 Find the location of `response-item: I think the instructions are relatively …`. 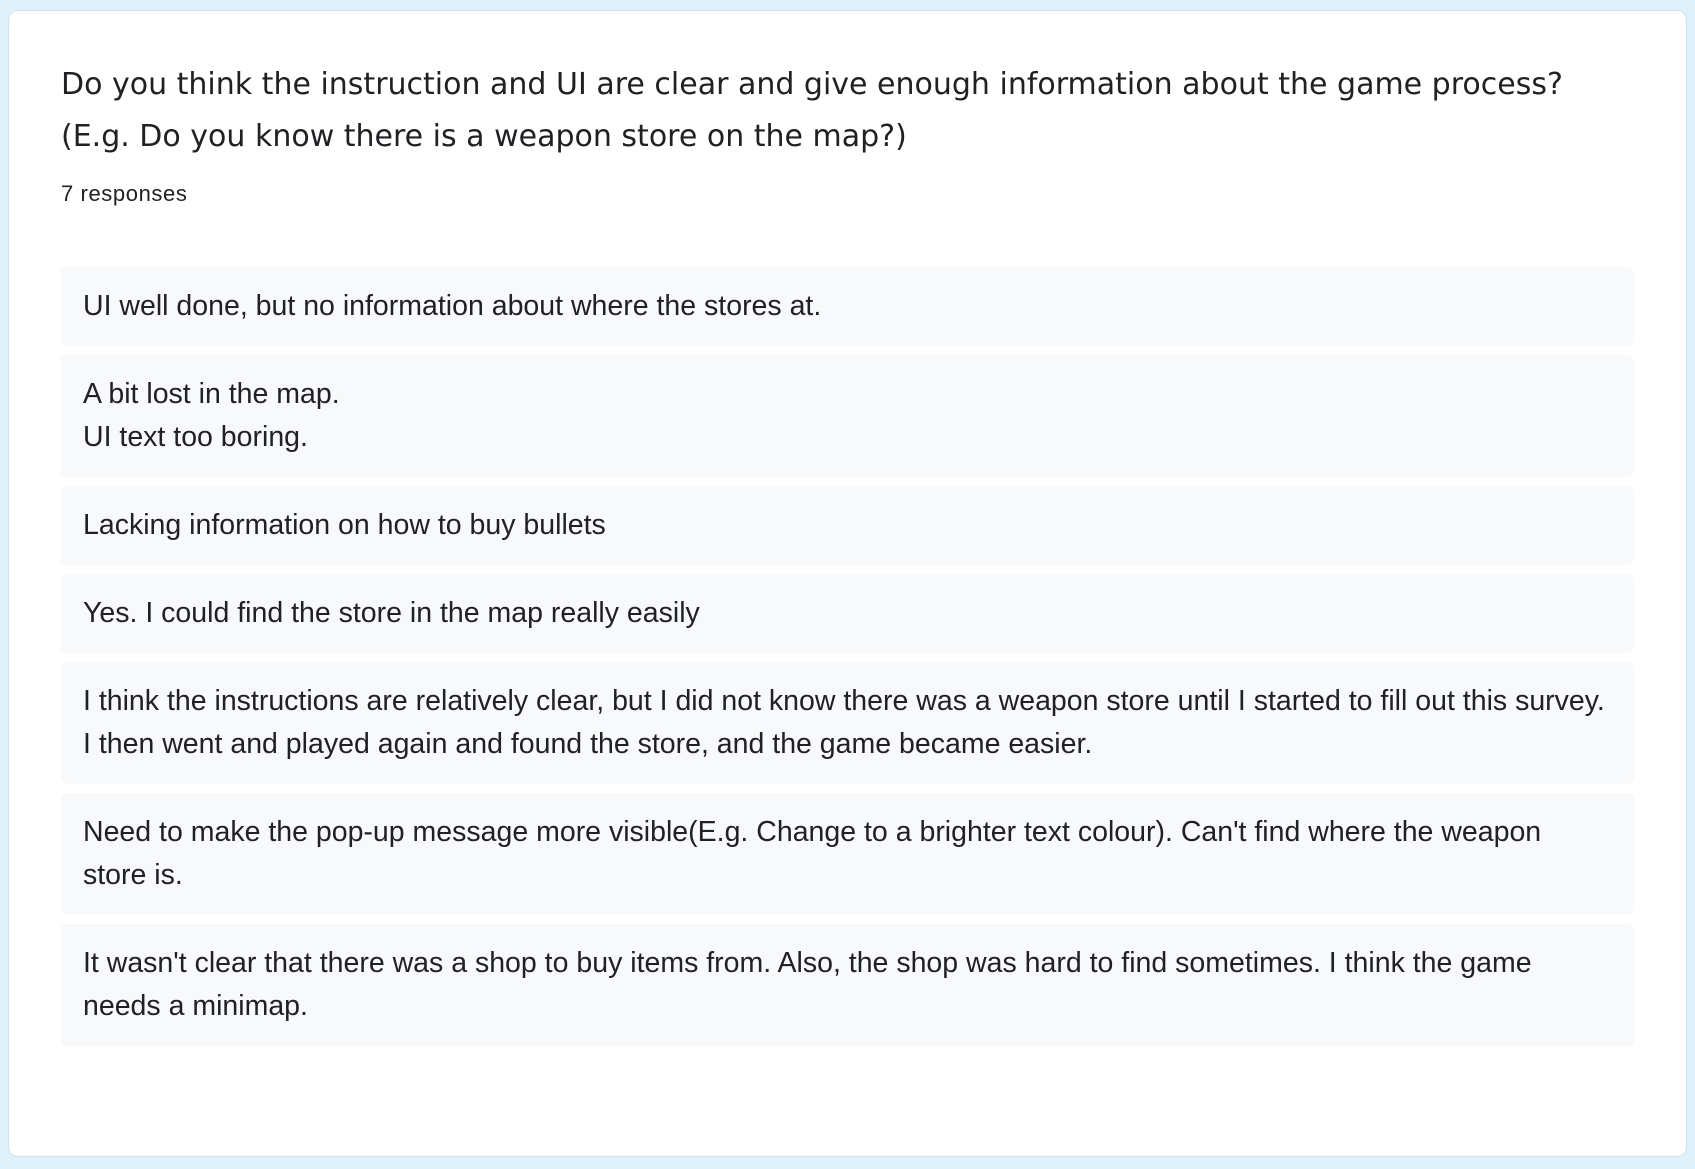

response-item: I think the instructions are relatively … is located at coordinates (847, 723).